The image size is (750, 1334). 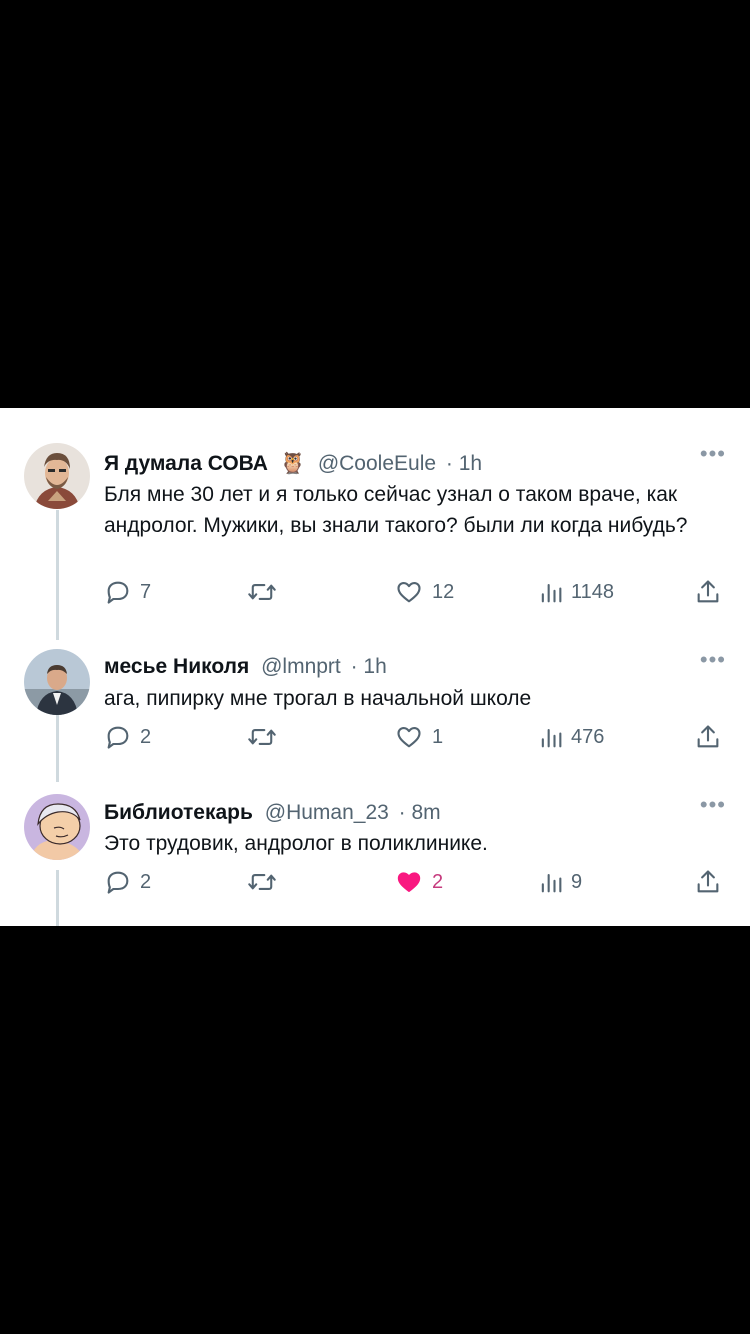 I want to click on owl-emoji: 🦉, so click(x=292, y=463).